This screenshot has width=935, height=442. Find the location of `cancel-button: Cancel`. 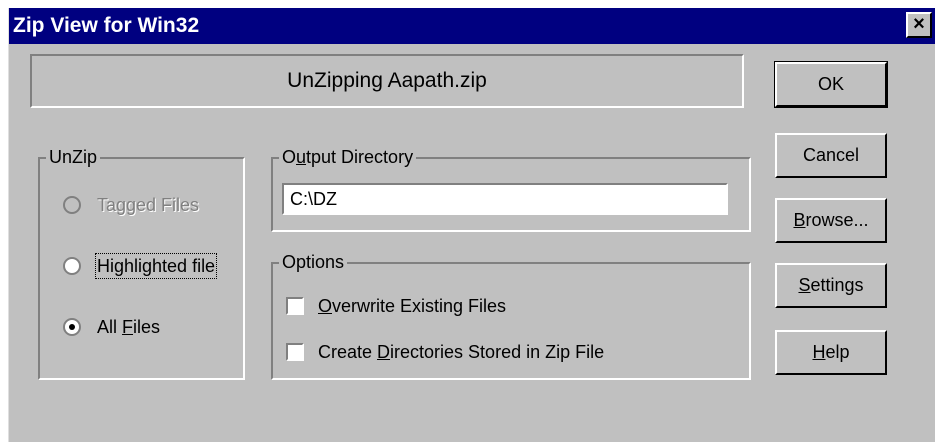

cancel-button: Cancel is located at coordinates (831, 155).